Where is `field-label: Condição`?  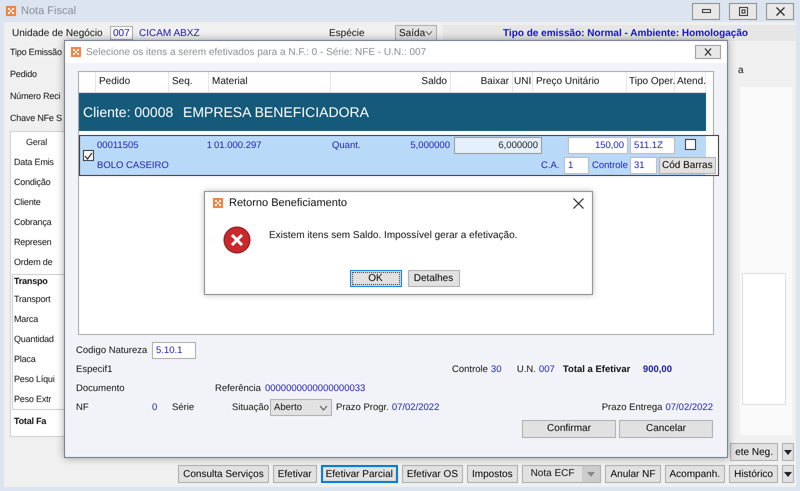
field-label: Condição is located at coordinates (33, 182).